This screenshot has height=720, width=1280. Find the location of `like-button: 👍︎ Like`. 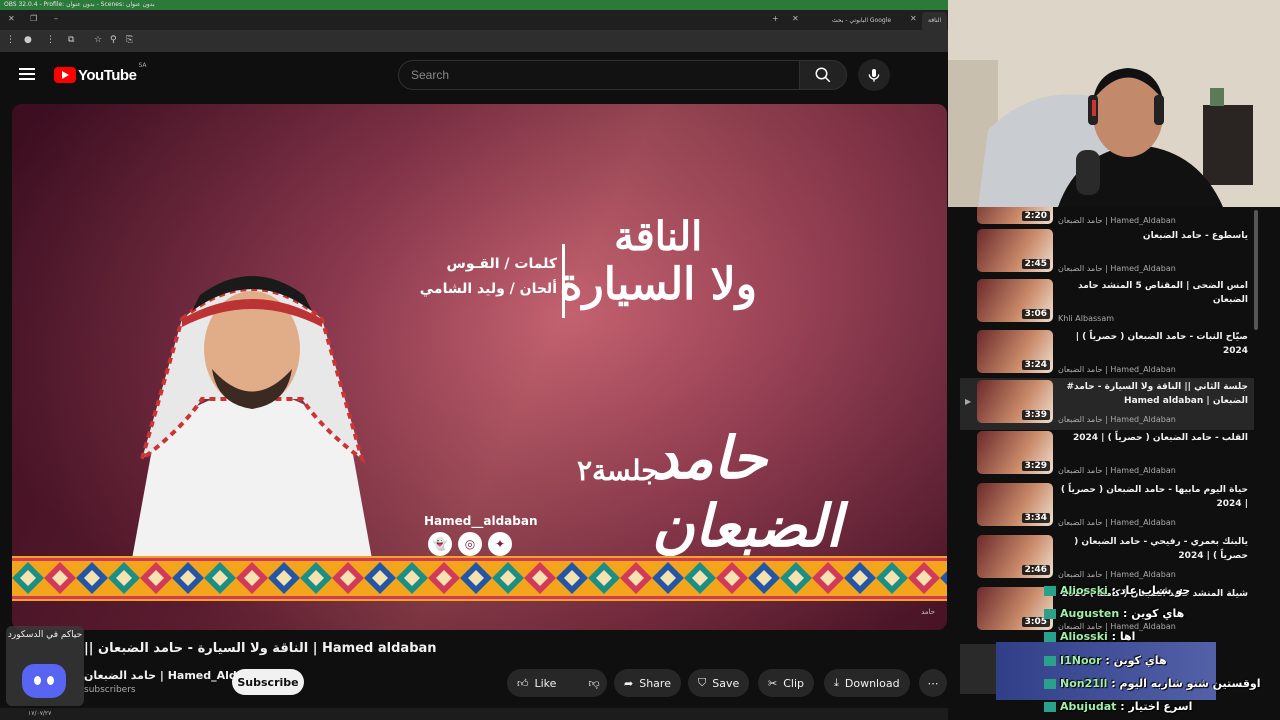

like-button: 👍︎ Like is located at coordinates (536, 683).